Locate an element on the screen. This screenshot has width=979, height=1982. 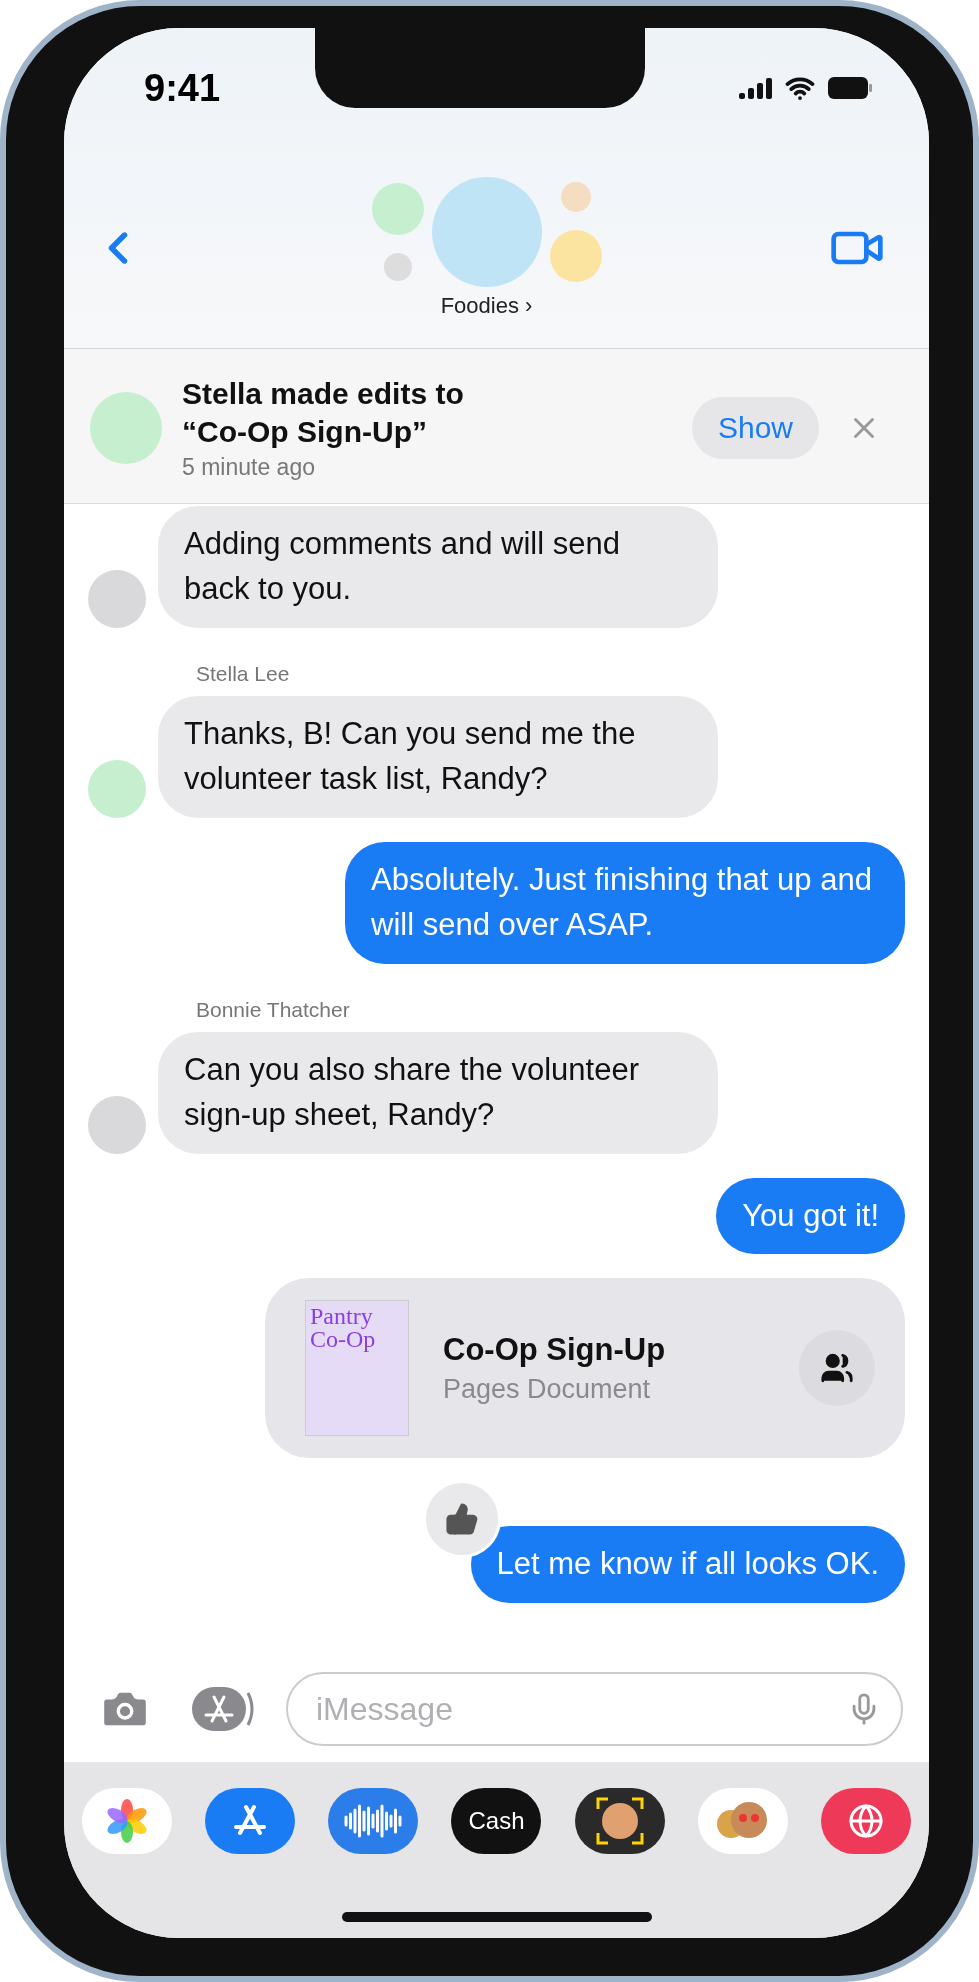
notification-time: 5 minute ago is located at coordinates (249, 467).